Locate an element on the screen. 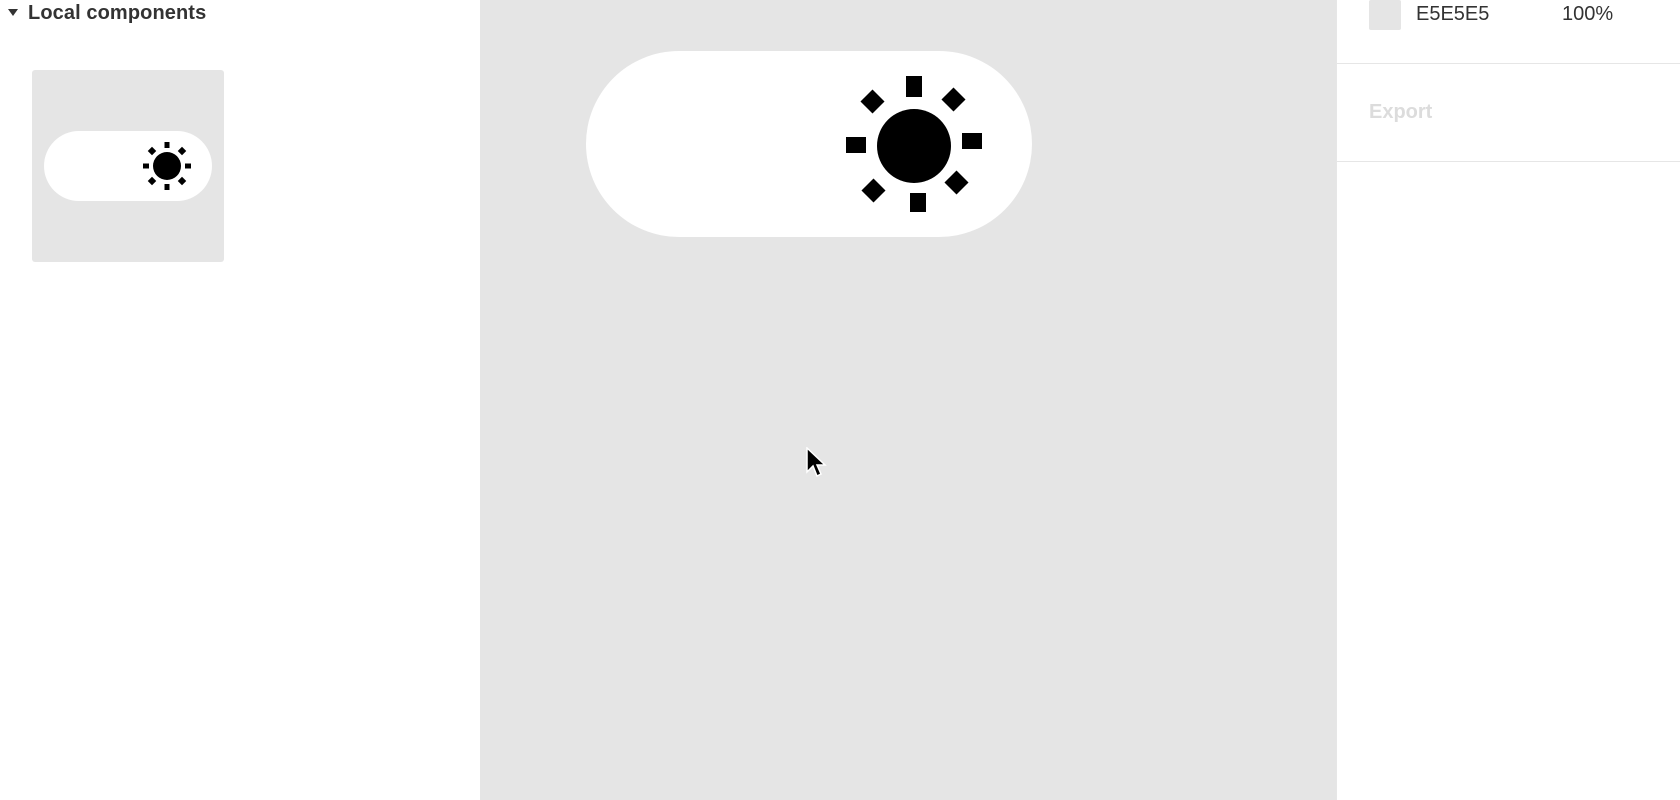 Image resolution: width=1680 pixels, height=800 pixels. export-title: Export is located at coordinates (1400, 112).